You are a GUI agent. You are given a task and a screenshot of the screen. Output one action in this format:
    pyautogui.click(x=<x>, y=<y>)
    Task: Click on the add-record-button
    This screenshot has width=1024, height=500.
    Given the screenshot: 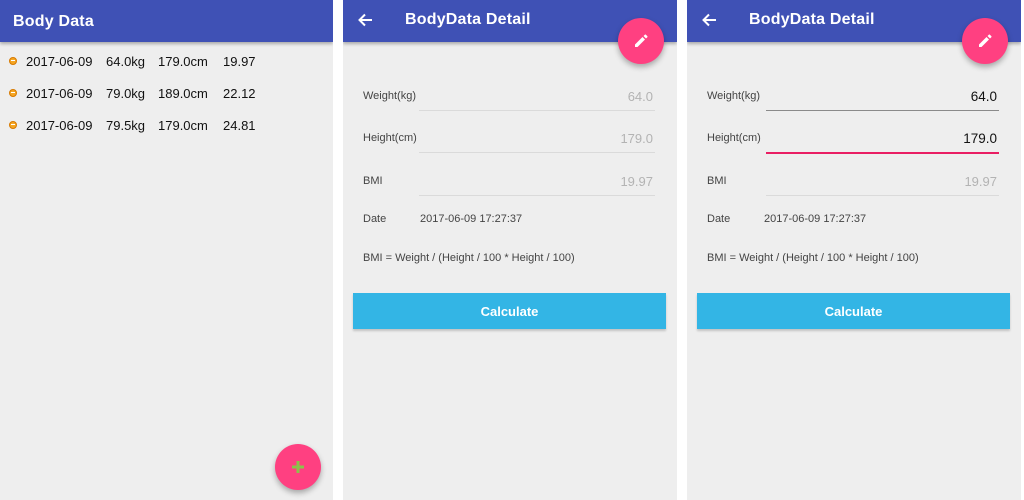 What is the action you would take?
    pyautogui.click(x=298, y=467)
    